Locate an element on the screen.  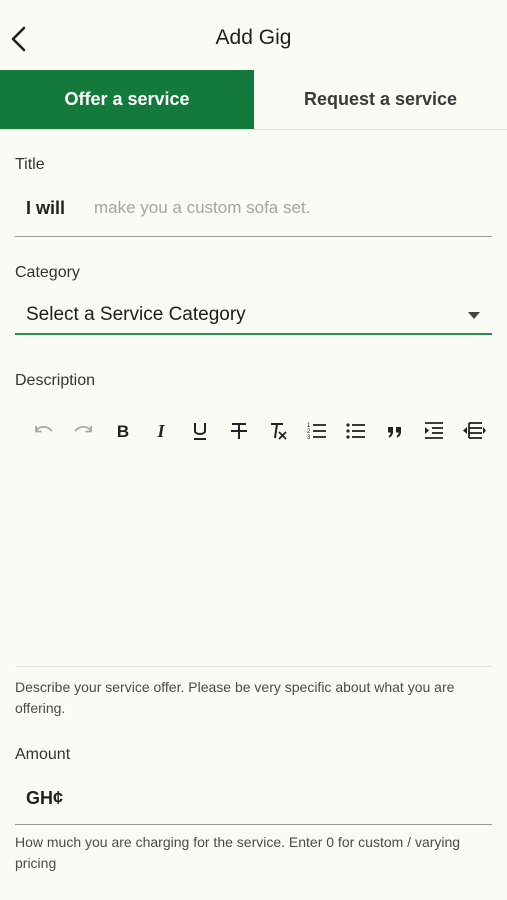
header: Add Gig is located at coordinates (253, 35).